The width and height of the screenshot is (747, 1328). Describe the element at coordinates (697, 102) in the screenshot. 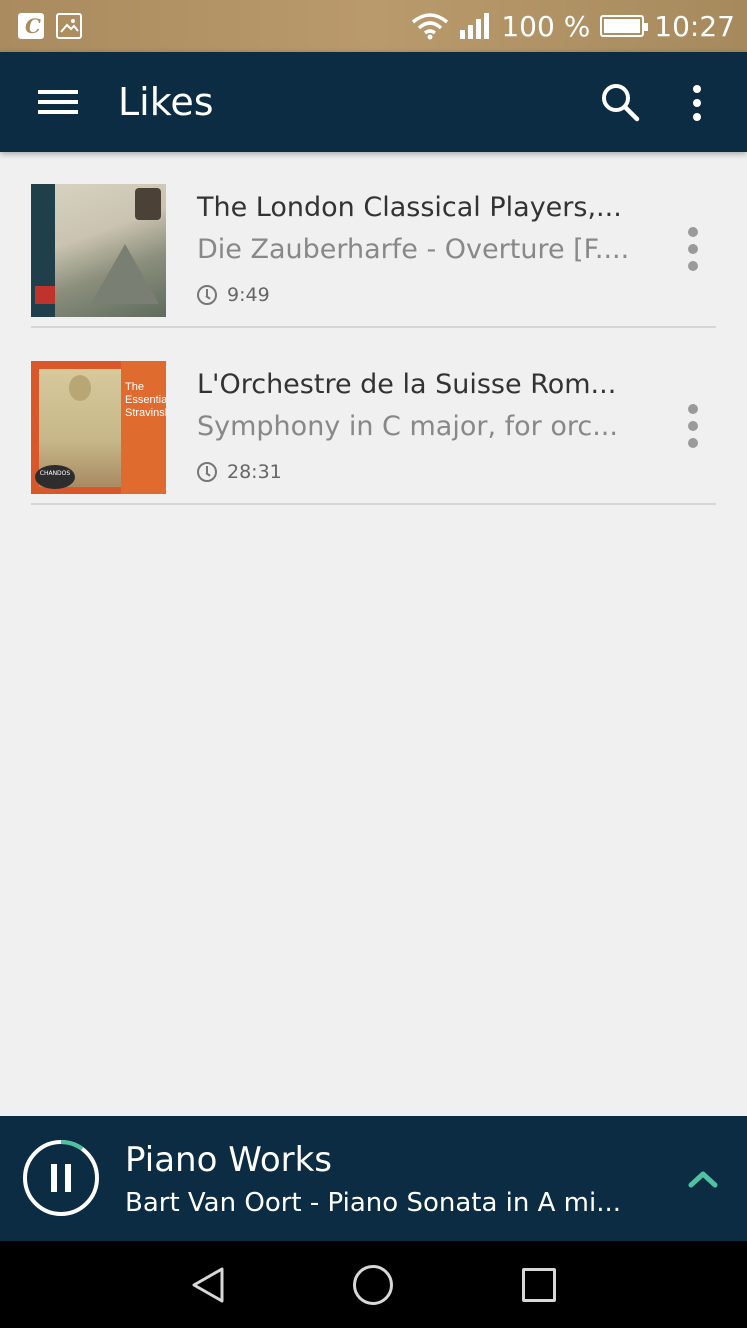

I see `overflow-menu-icon` at that location.